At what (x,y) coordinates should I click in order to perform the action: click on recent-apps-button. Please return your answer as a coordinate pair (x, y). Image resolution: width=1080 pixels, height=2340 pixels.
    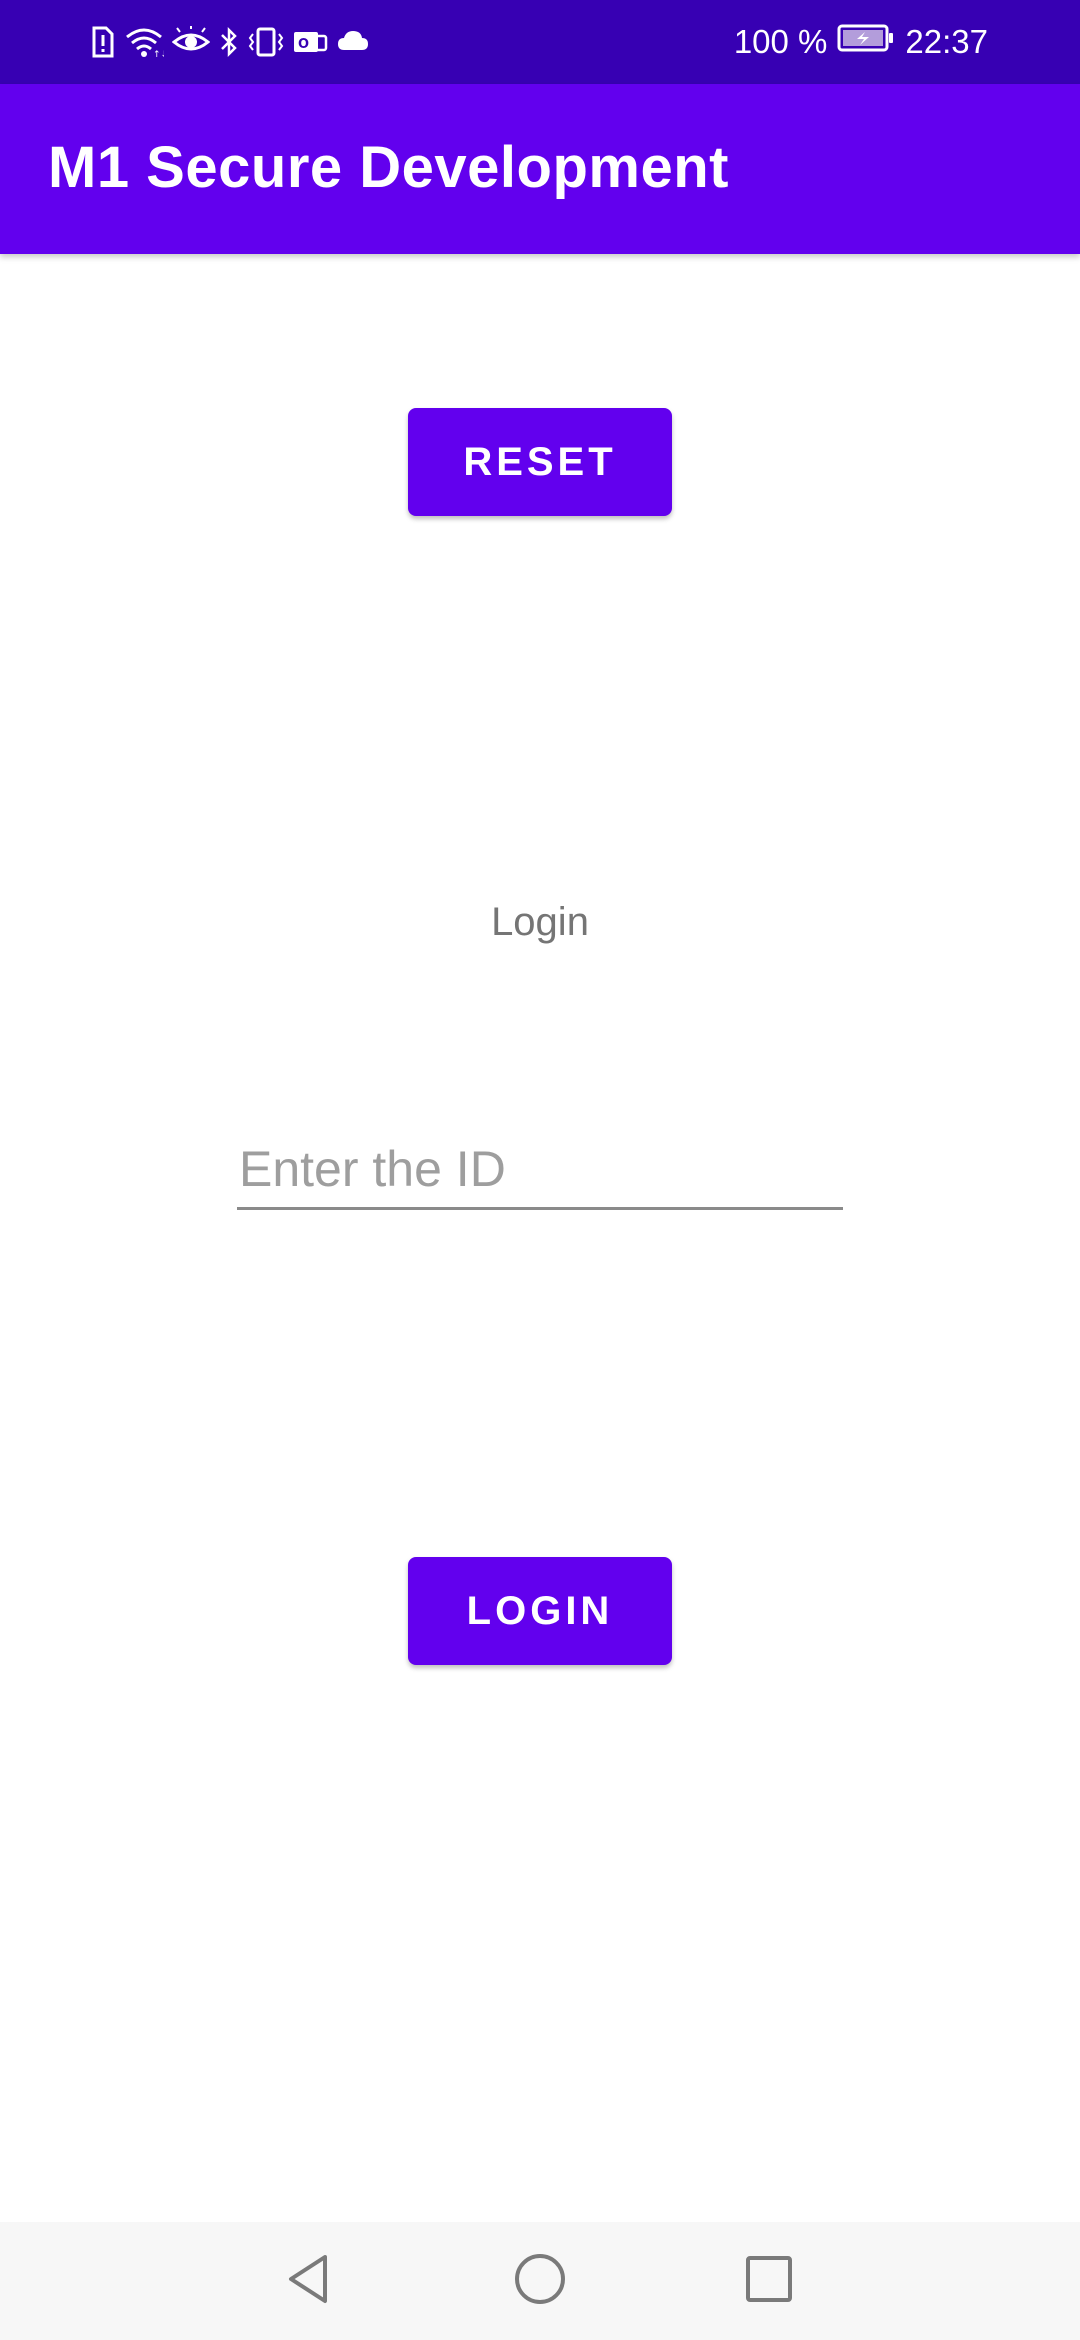
    Looking at the image, I should click on (769, 2281).